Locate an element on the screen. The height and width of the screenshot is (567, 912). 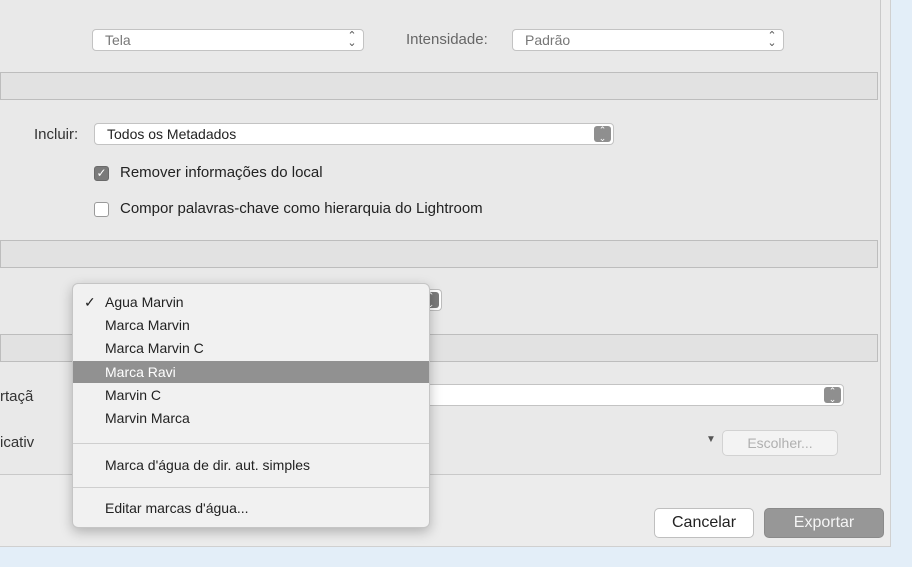
include-metadata-select: Todos os Metadados ⌃ ⌄ is located at coordinates (354, 134).